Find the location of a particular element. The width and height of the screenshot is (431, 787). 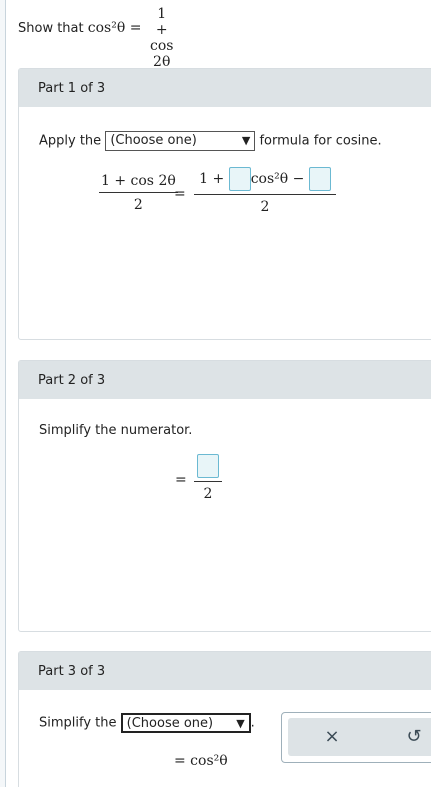

part-1-lhs-denominator: 2 is located at coordinates (138, 205).